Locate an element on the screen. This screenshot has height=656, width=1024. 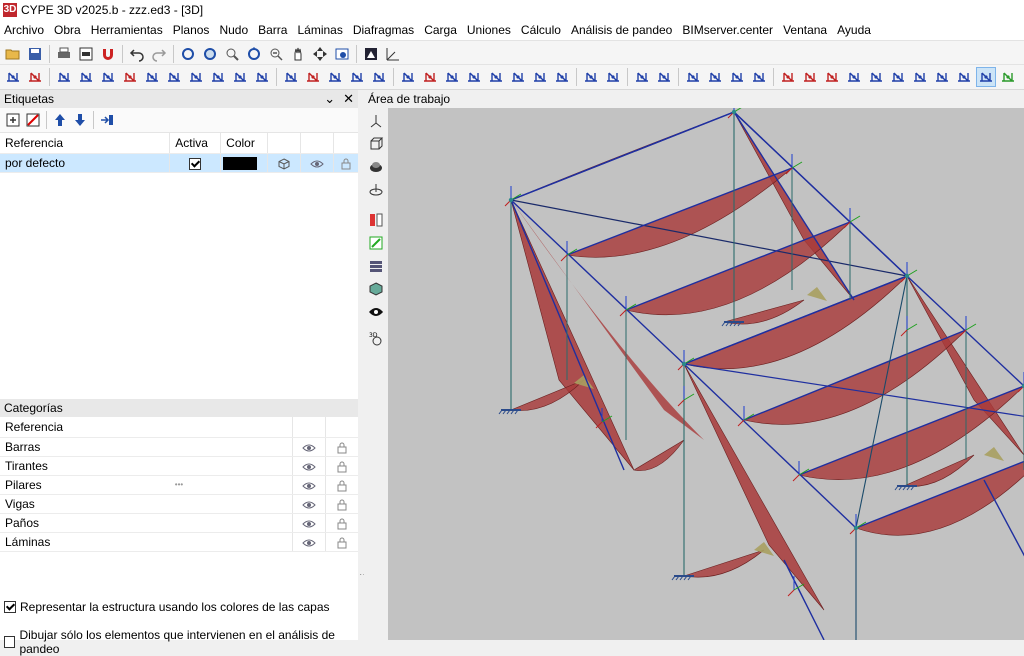
axis-view-icon is located at coordinates (376, 121).